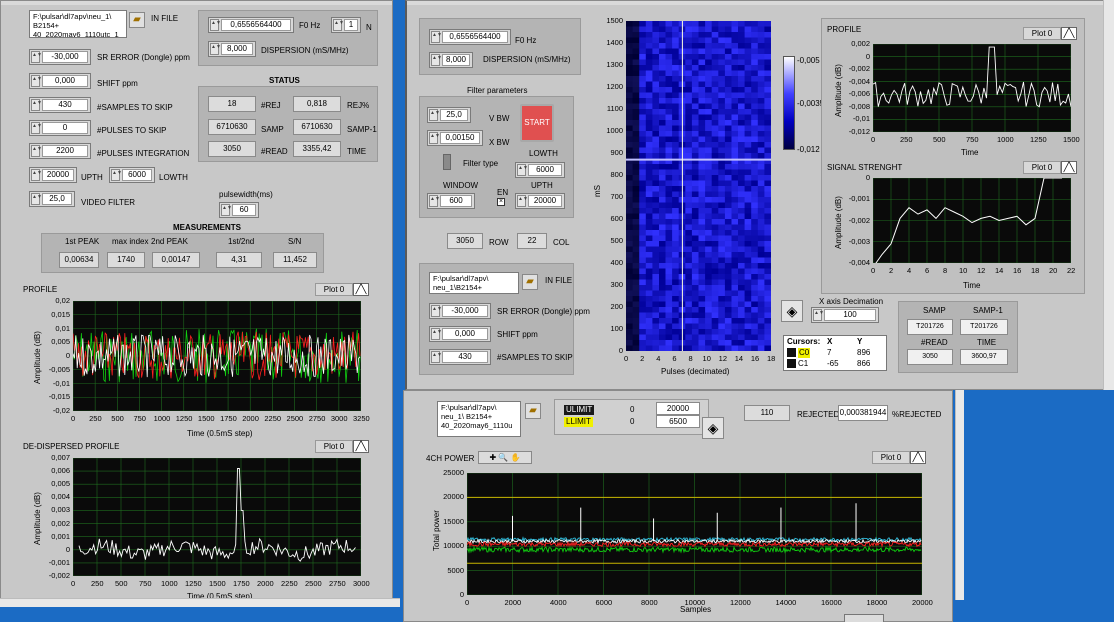 The image size is (1114, 622). What do you see at coordinates (447, 162) in the screenshot?
I see `filter-type-switch` at bounding box center [447, 162].